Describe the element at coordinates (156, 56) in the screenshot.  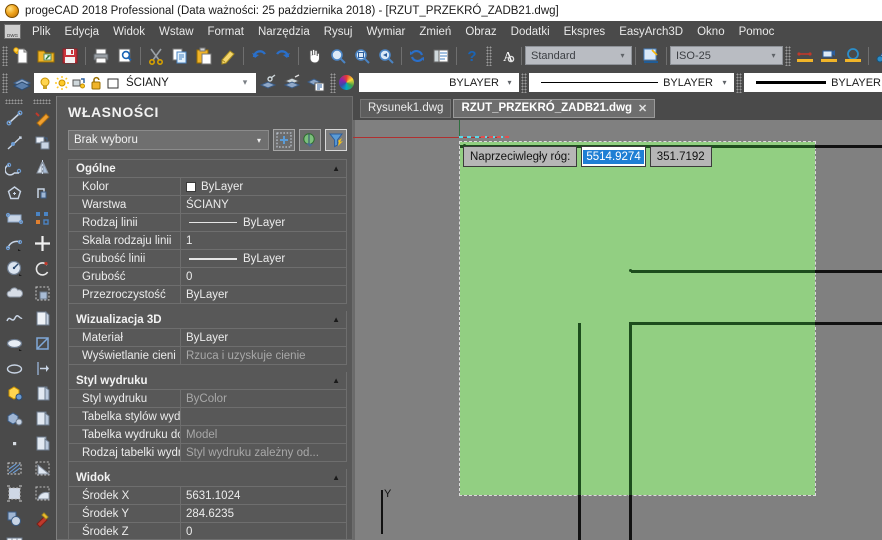
I see `cut-scissors-icon` at that location.